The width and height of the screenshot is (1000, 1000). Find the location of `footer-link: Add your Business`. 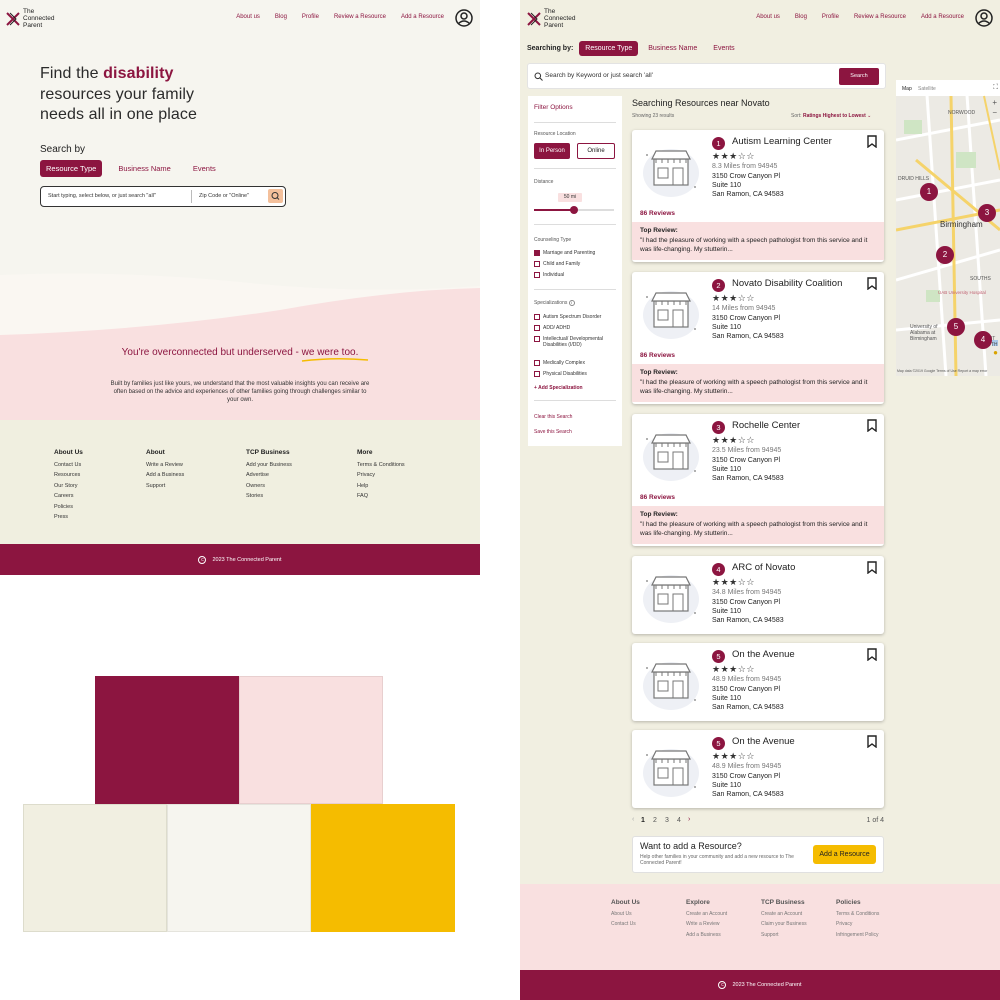

footer-link: Add your Business is located at coordinates (269, 465).